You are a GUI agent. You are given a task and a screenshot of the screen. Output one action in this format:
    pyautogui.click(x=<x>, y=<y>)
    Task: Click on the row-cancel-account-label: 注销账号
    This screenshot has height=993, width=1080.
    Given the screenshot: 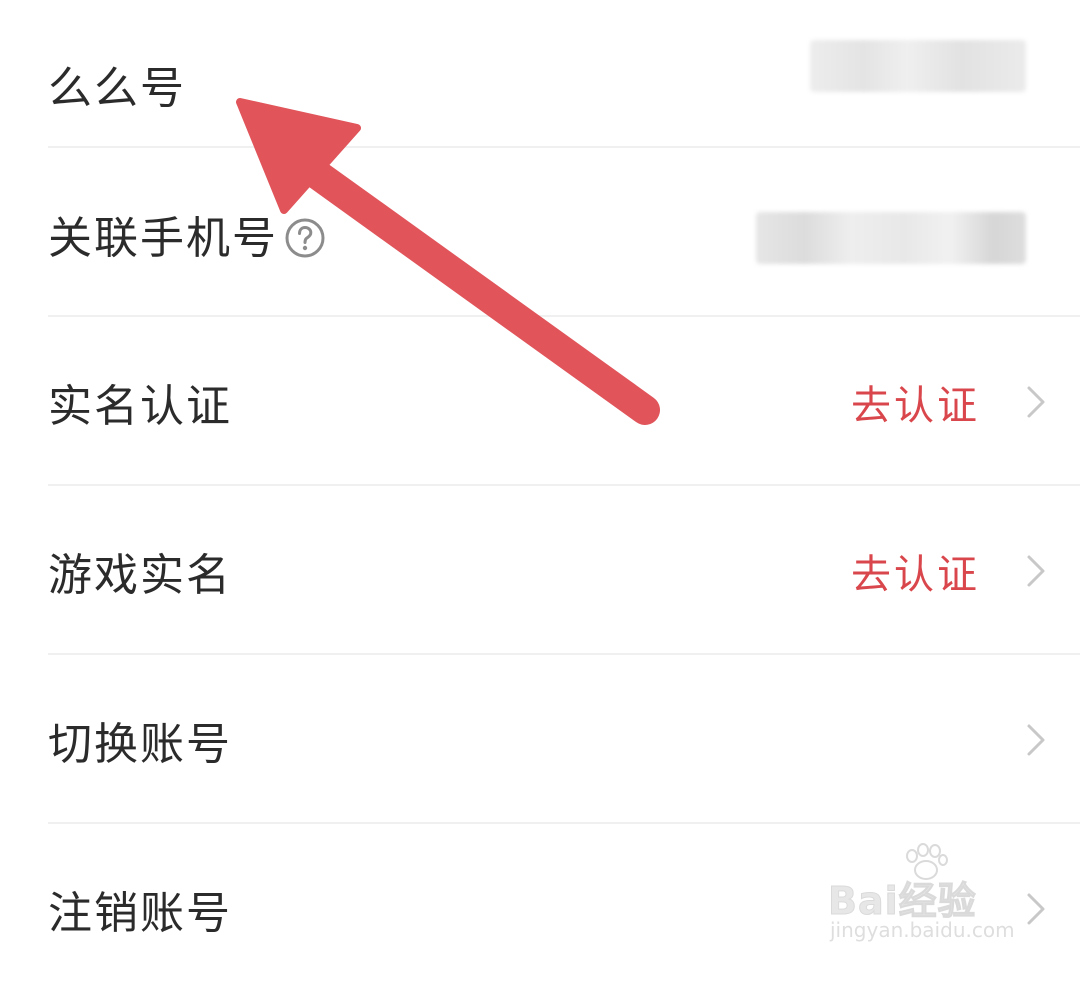 What is the action you would take?
    pyautogui.click(x=140, y=913)
    